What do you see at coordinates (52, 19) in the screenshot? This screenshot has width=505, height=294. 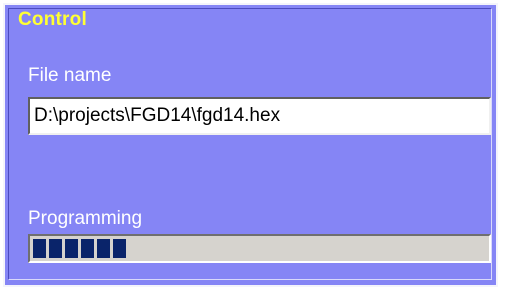 I see `group-title: Control` at bounding box center [52, 19].